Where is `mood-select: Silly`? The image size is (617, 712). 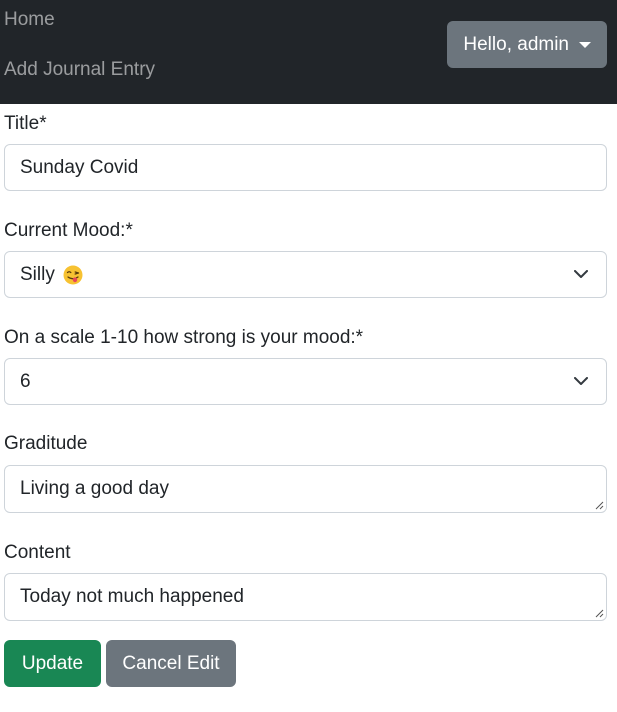
mood-select: Silly is located at coordinates (305, 274).